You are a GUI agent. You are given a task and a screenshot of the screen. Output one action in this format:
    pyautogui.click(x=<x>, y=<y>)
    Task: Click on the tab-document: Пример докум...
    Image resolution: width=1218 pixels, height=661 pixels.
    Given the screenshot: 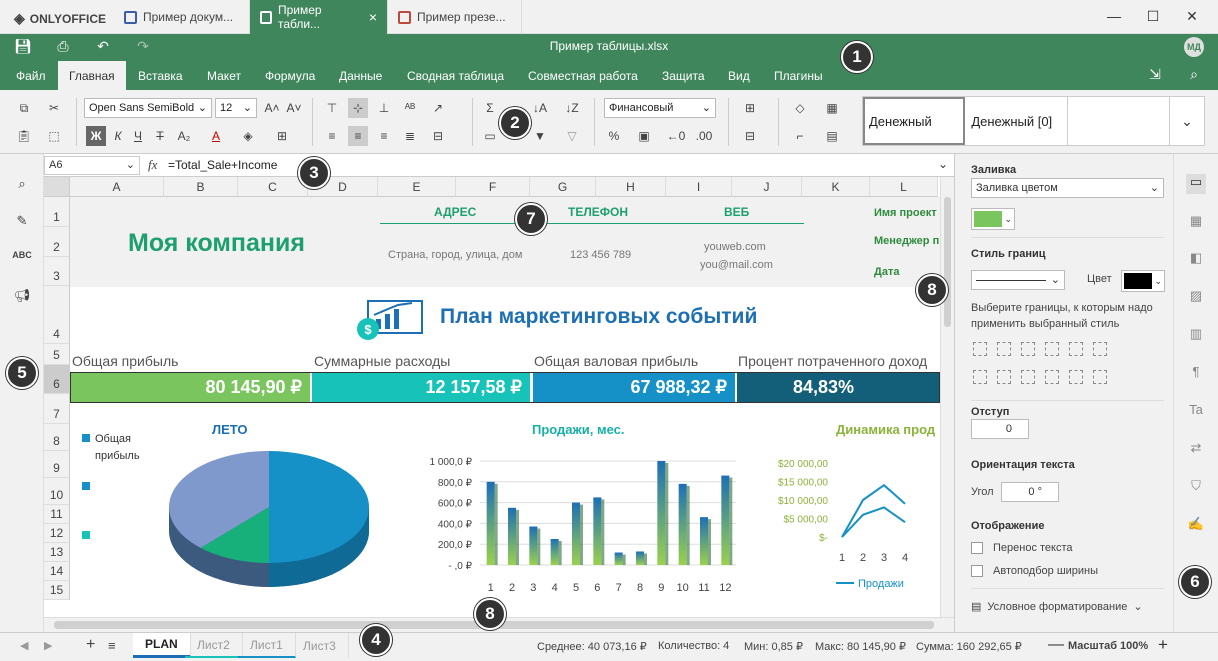 What is the action you would take?
    pyautogui.click(x=182, y=17)
    